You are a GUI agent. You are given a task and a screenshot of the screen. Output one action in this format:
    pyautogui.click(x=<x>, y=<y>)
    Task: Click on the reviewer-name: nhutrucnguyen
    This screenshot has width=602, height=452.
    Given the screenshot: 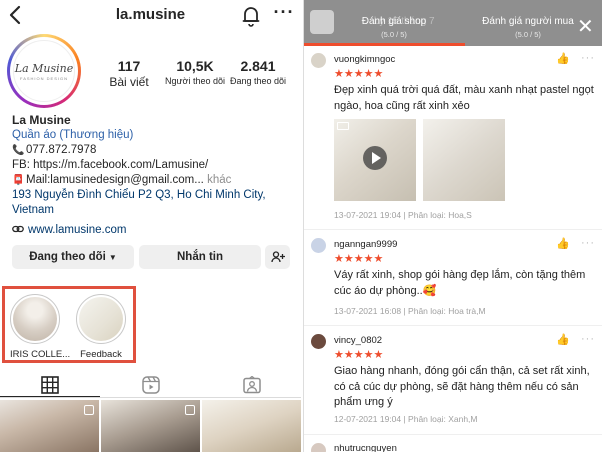 What is the action you would take?
    pyautogui.click(x=365, y=447)
    